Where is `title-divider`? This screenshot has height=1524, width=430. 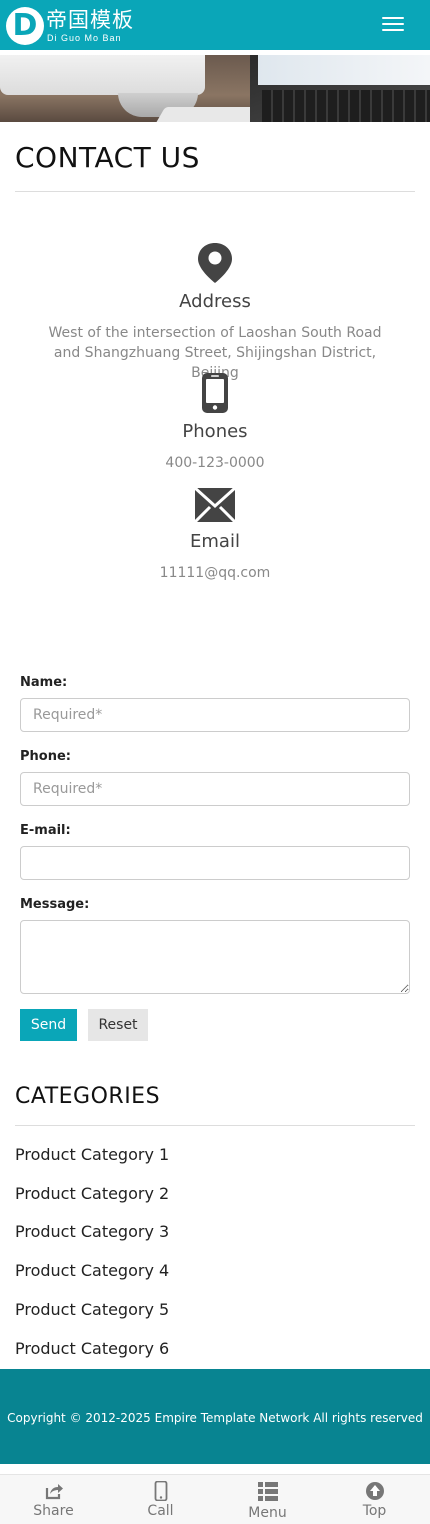
title-divider is located at coordinates (215, 191).